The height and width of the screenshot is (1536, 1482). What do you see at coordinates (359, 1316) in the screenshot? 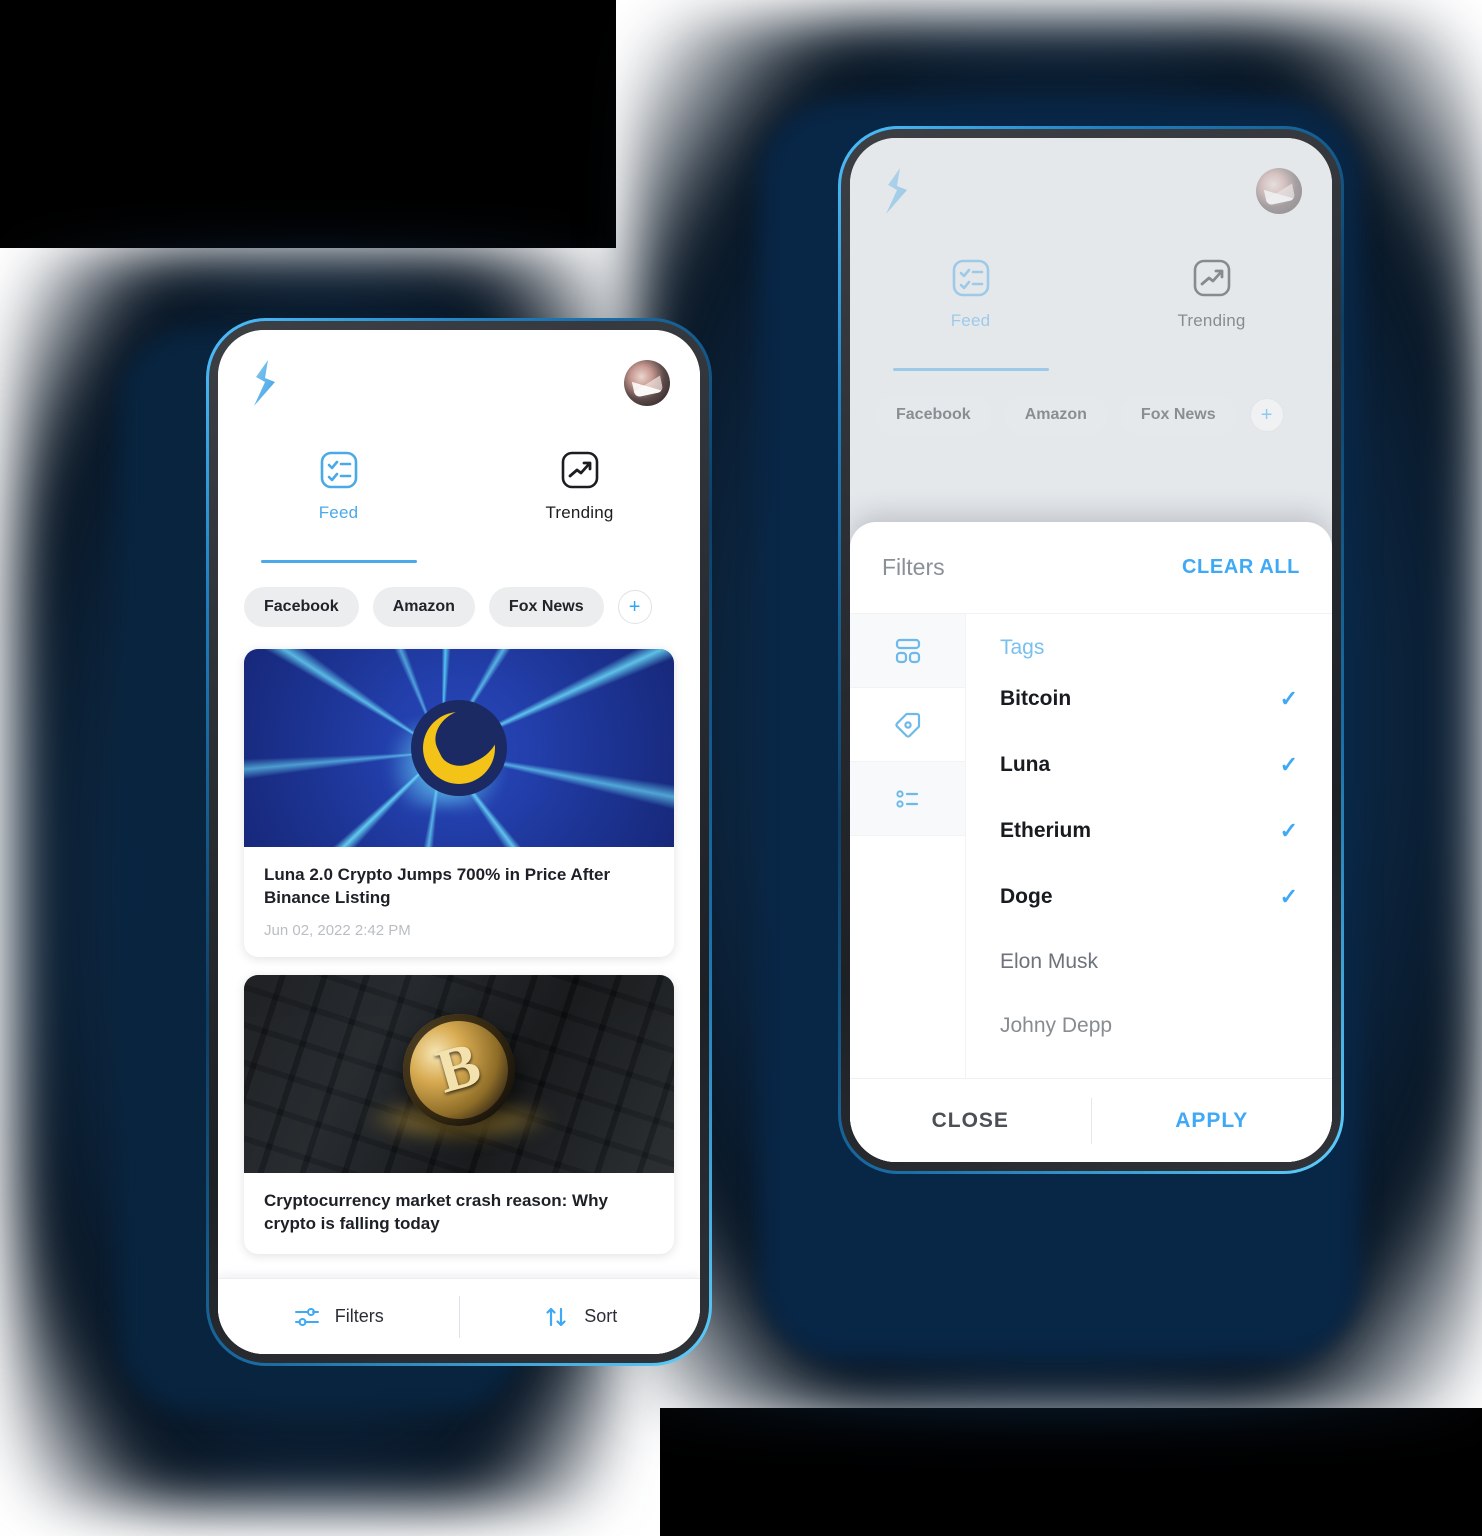
I see `filters-label: Filters` at bounding box center [359, 1316].